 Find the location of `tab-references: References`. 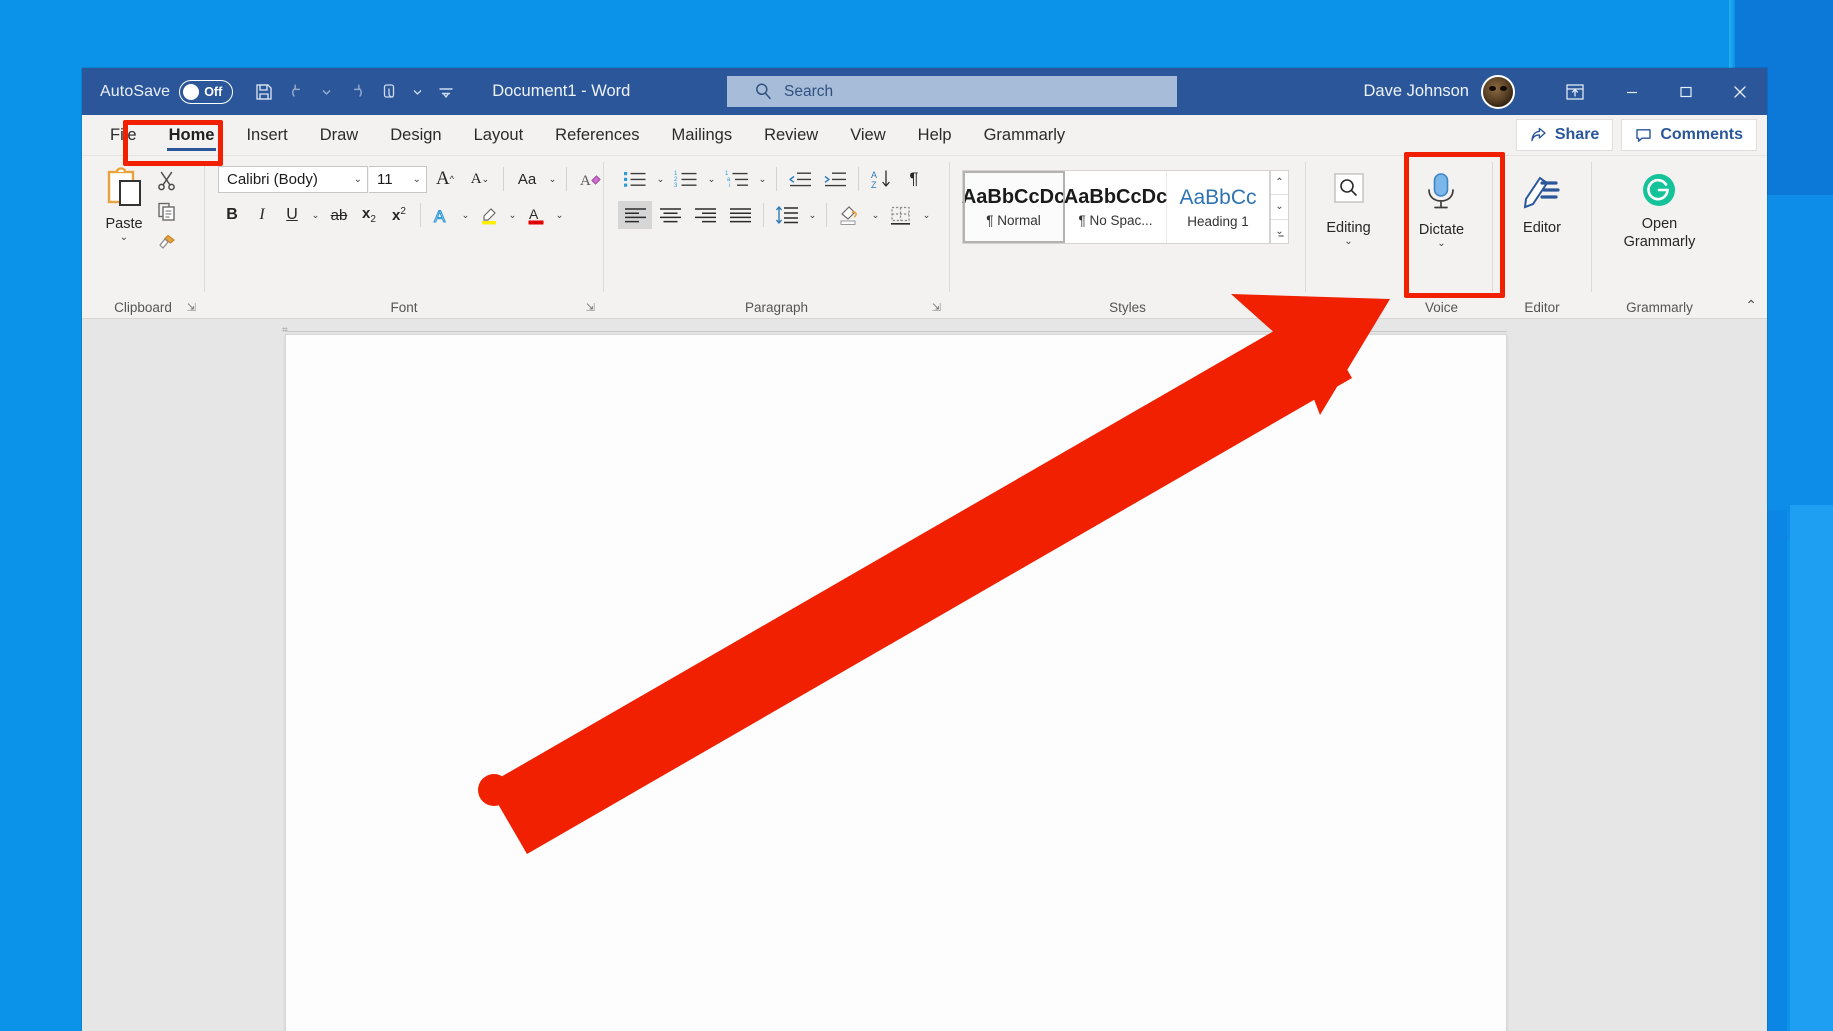

tab-references: References is located at coordinates (597, 135).